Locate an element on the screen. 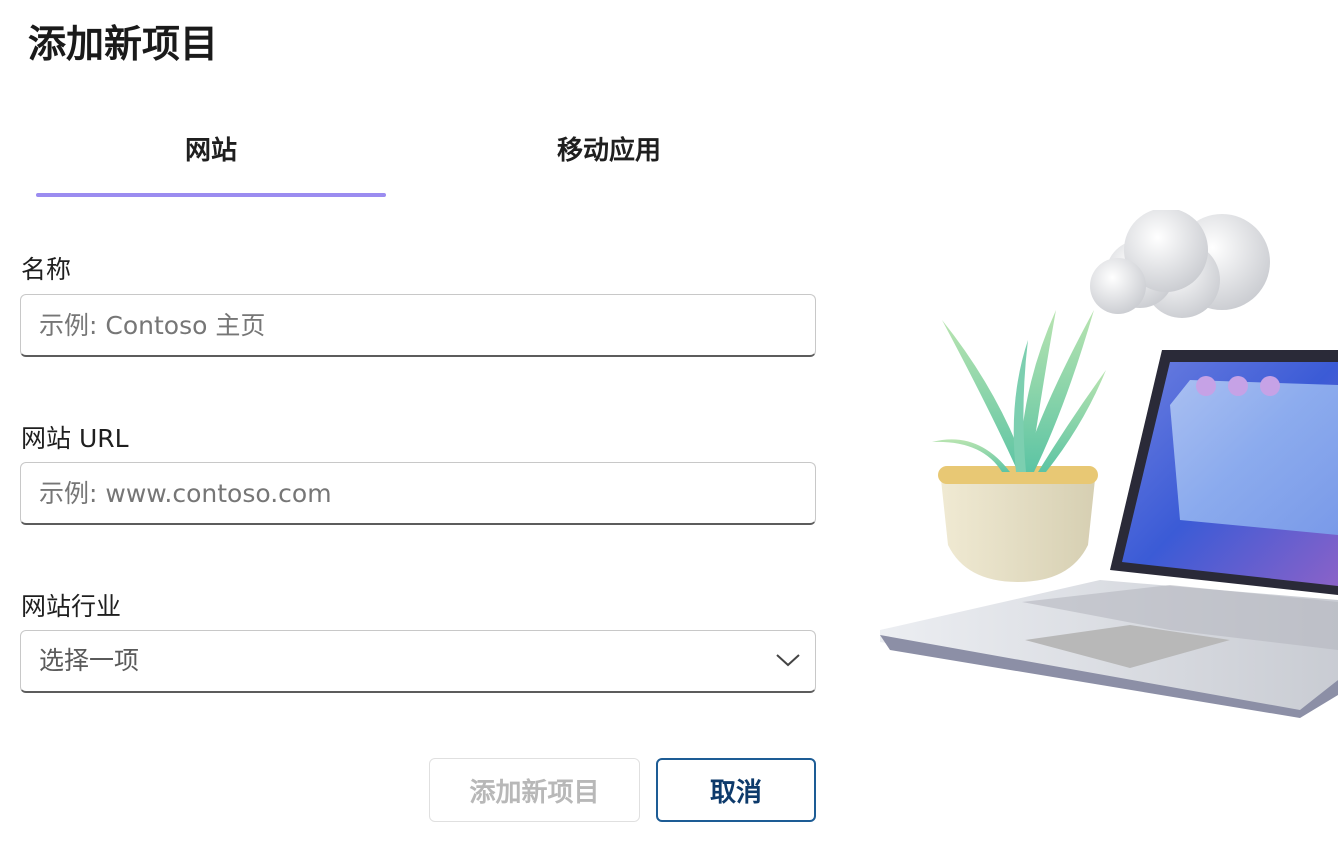 This screenshot has height=848, width=1338. selected-tab-indicator is located at coordinates (211, 195).